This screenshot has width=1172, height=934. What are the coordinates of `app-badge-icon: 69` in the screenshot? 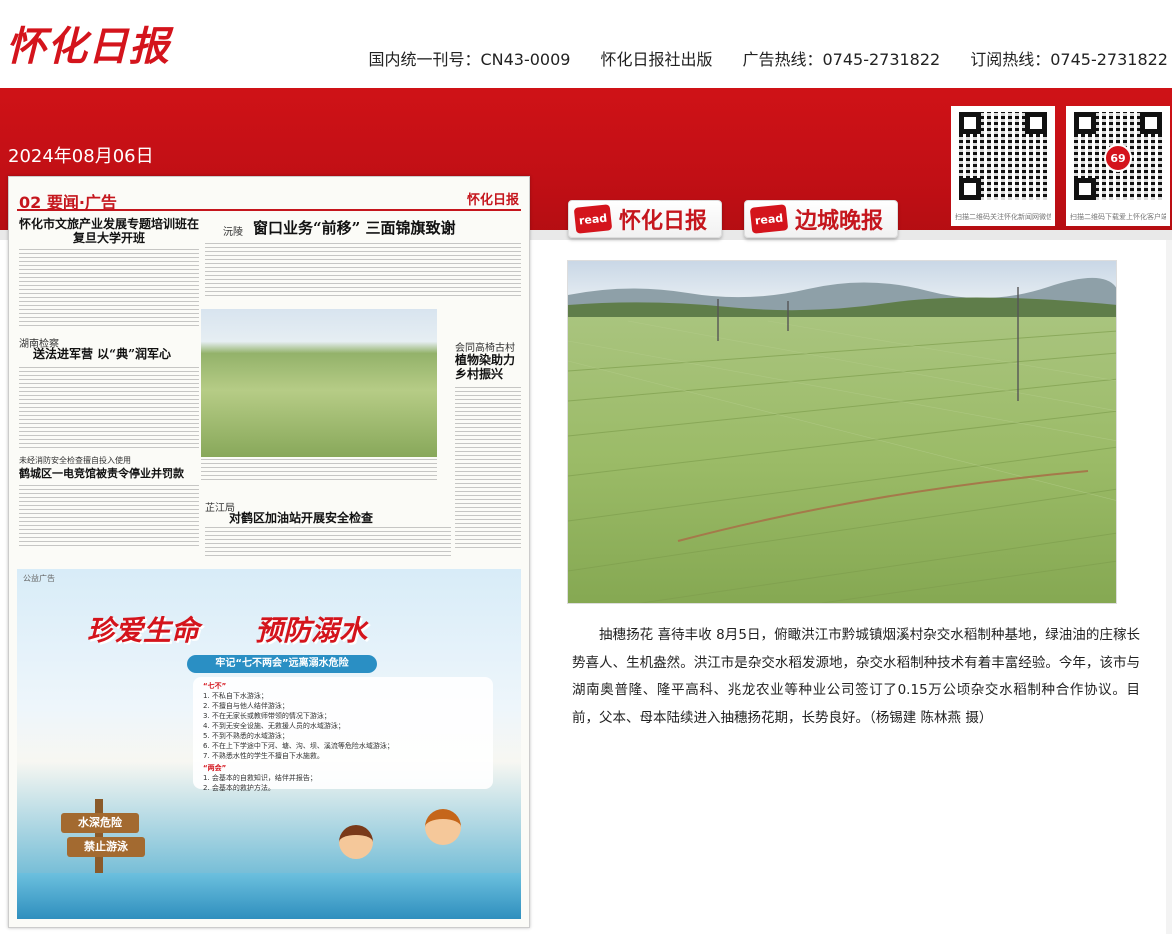 It's located at (1118, 158).